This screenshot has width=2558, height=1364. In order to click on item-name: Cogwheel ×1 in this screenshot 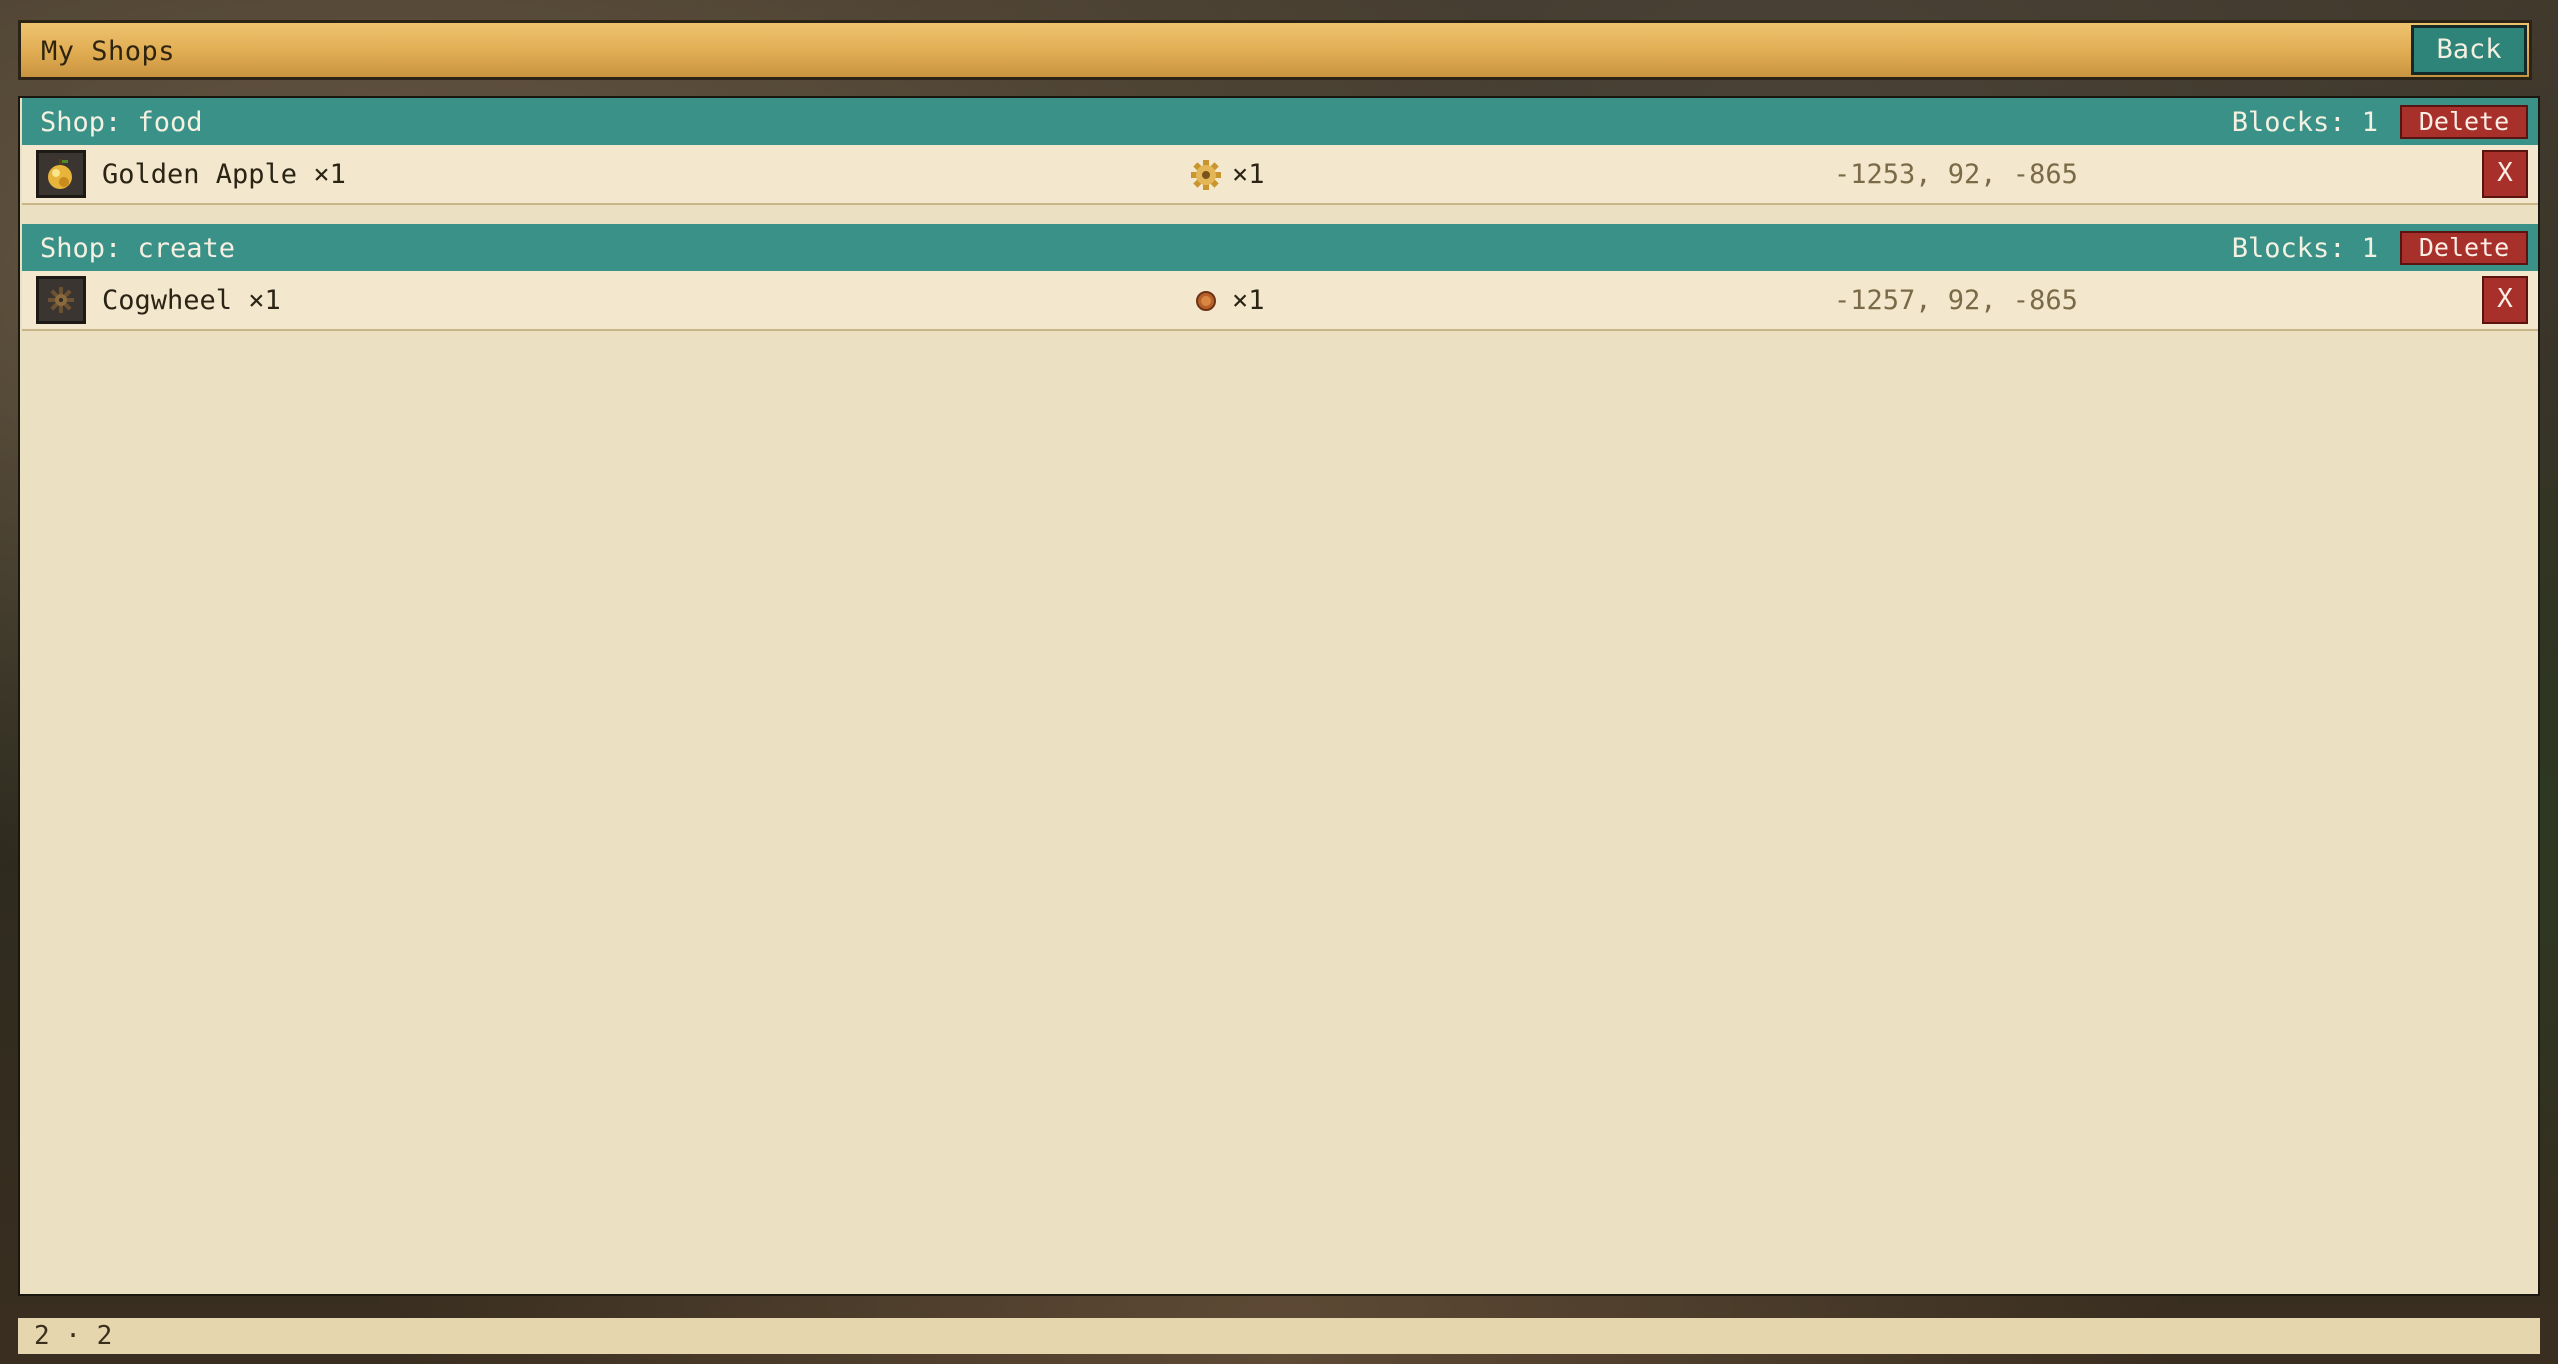, I will do `click(191, 300)`.